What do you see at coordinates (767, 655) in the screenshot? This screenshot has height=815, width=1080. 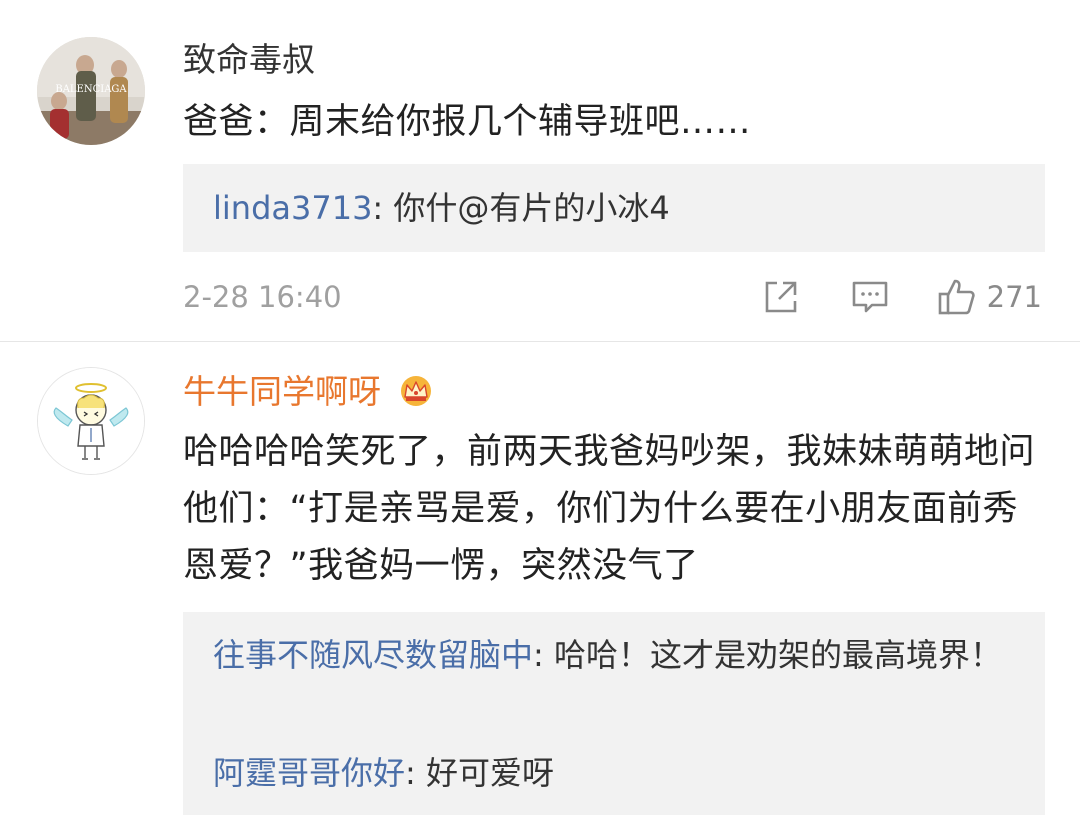 I see `reply-text: : 哈哈！这才是劝架的最高境界！` at bounding box center [767, 655].